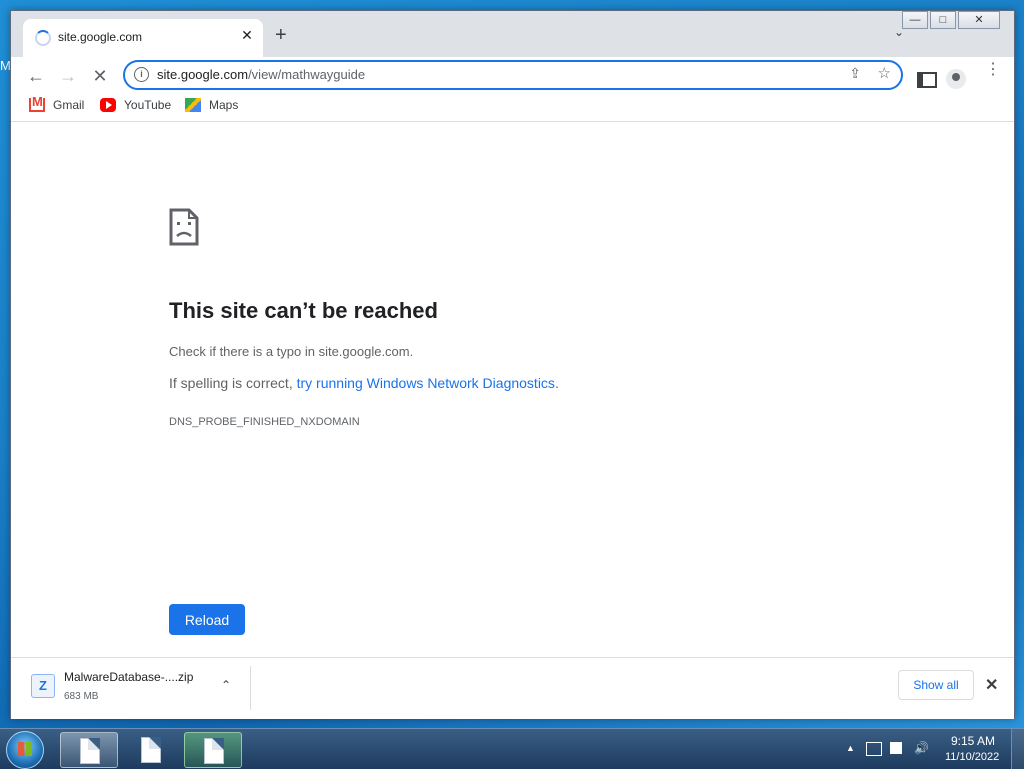  I want to click on address-url: site.google.com/view/mathwayguide, so click(261, 74).